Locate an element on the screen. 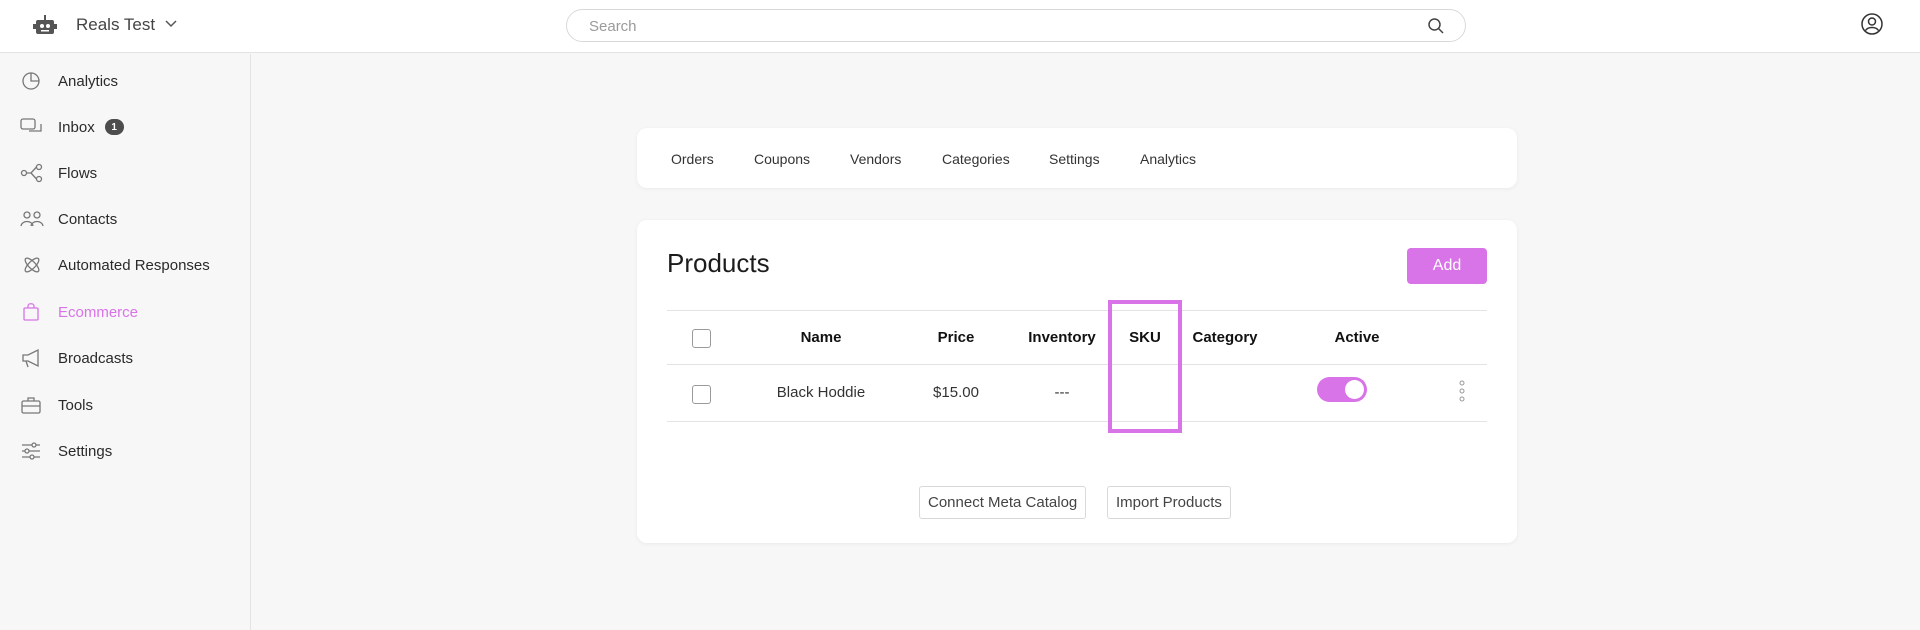 This screenshot has height=630, width=1920. sidebar-item-label: Automated Responses is located at coordinates (134, 265).